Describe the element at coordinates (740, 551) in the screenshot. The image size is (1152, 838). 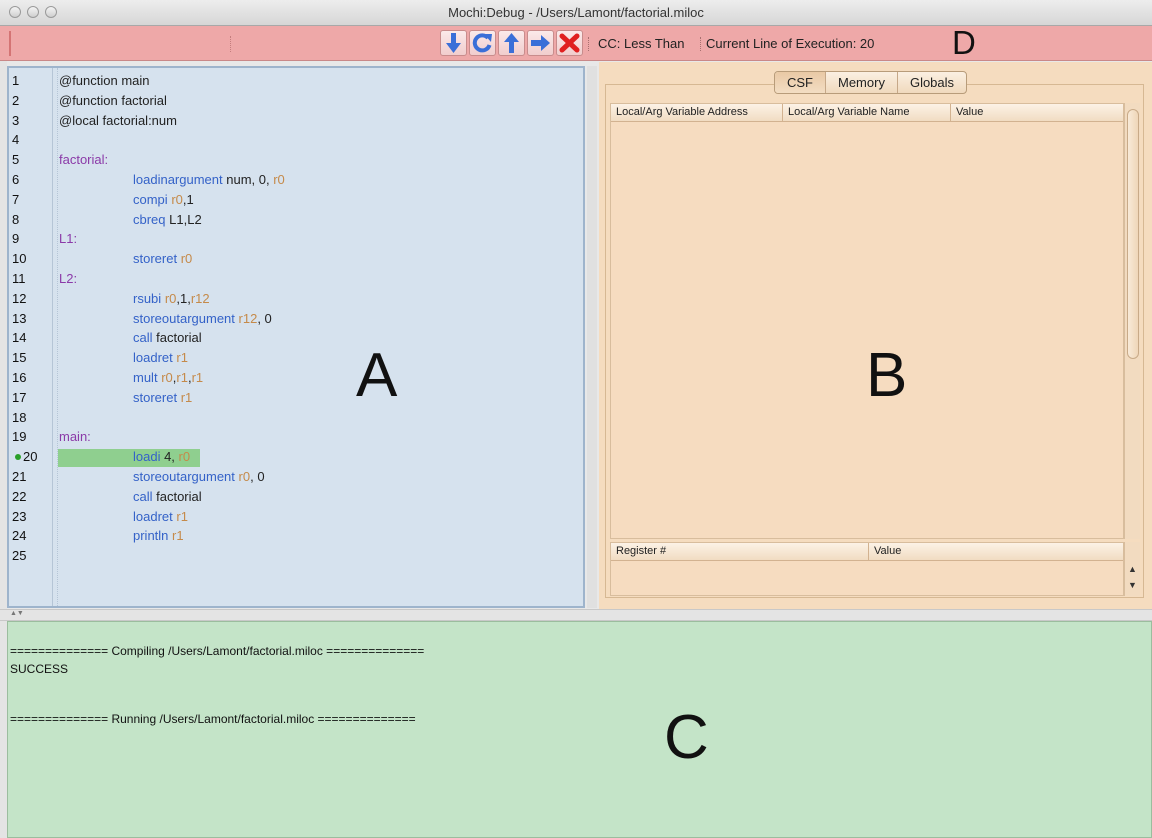
I see `column-header-register: Register #` at that location.